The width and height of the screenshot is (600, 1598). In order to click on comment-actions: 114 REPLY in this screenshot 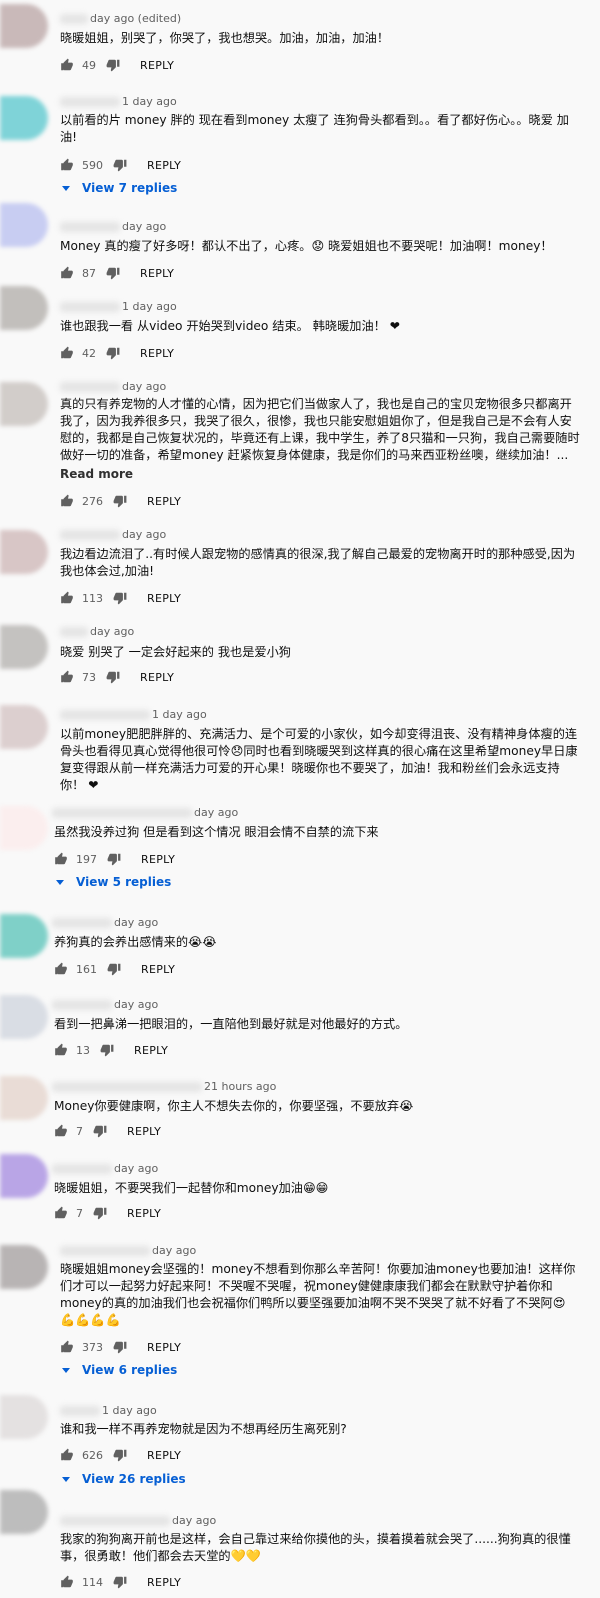, I will do `click(120, 1582)`.